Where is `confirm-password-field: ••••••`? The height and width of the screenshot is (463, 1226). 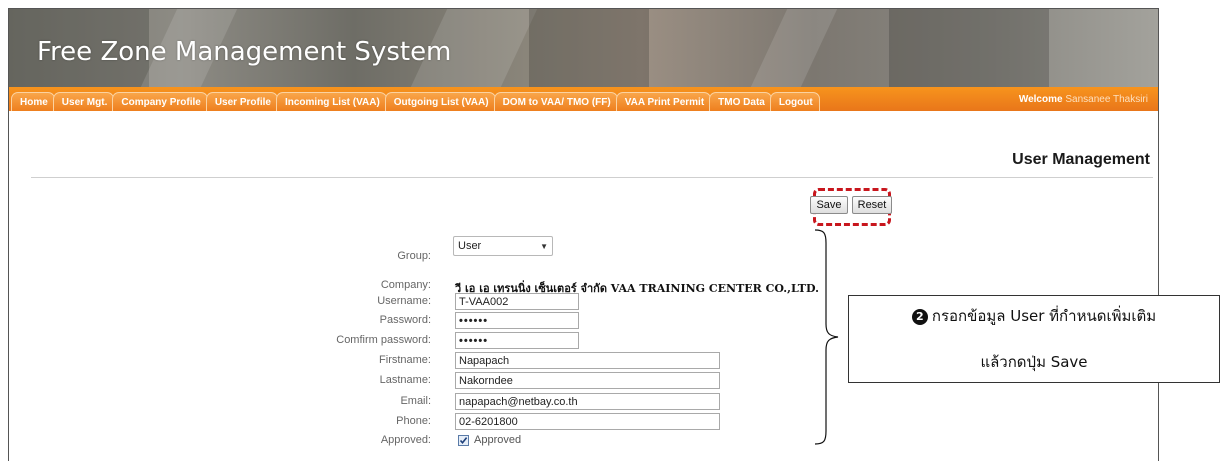
confirm-password-field: •••••• is located at coordinates (517, 340).